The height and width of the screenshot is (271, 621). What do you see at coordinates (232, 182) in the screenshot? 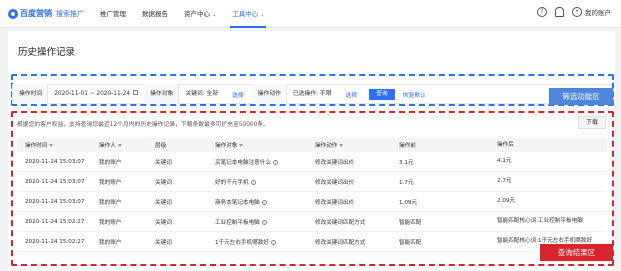
I see `object-text: 好的千元手机` at bounding box center [232, 182].